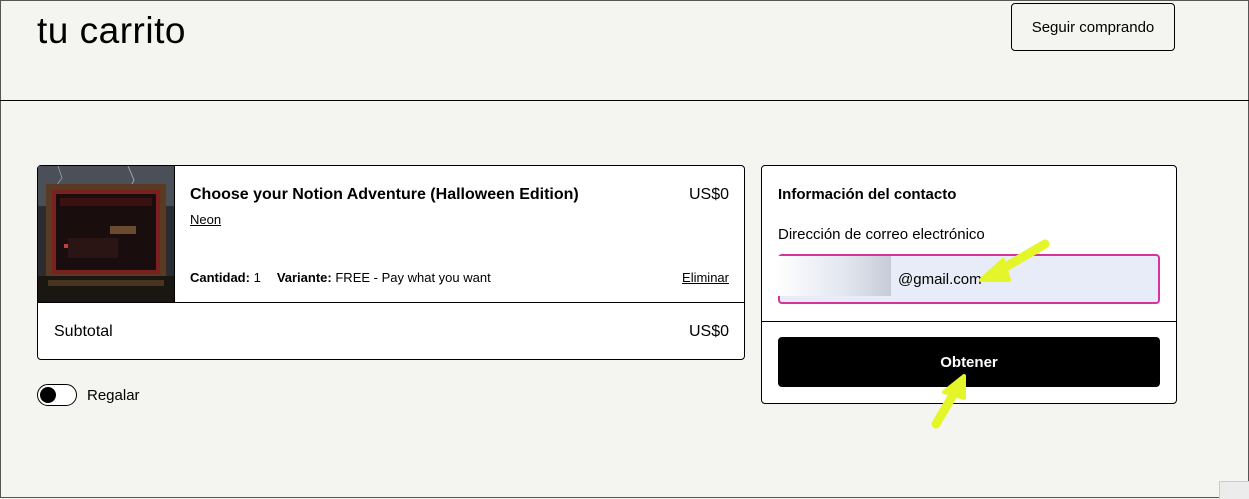 This screenshot has width=1249, height=499. What do you see at coordinates (705, 277) in the screenshot?
I see `remove-link: Eliminar` at bounding box center [705, 277].